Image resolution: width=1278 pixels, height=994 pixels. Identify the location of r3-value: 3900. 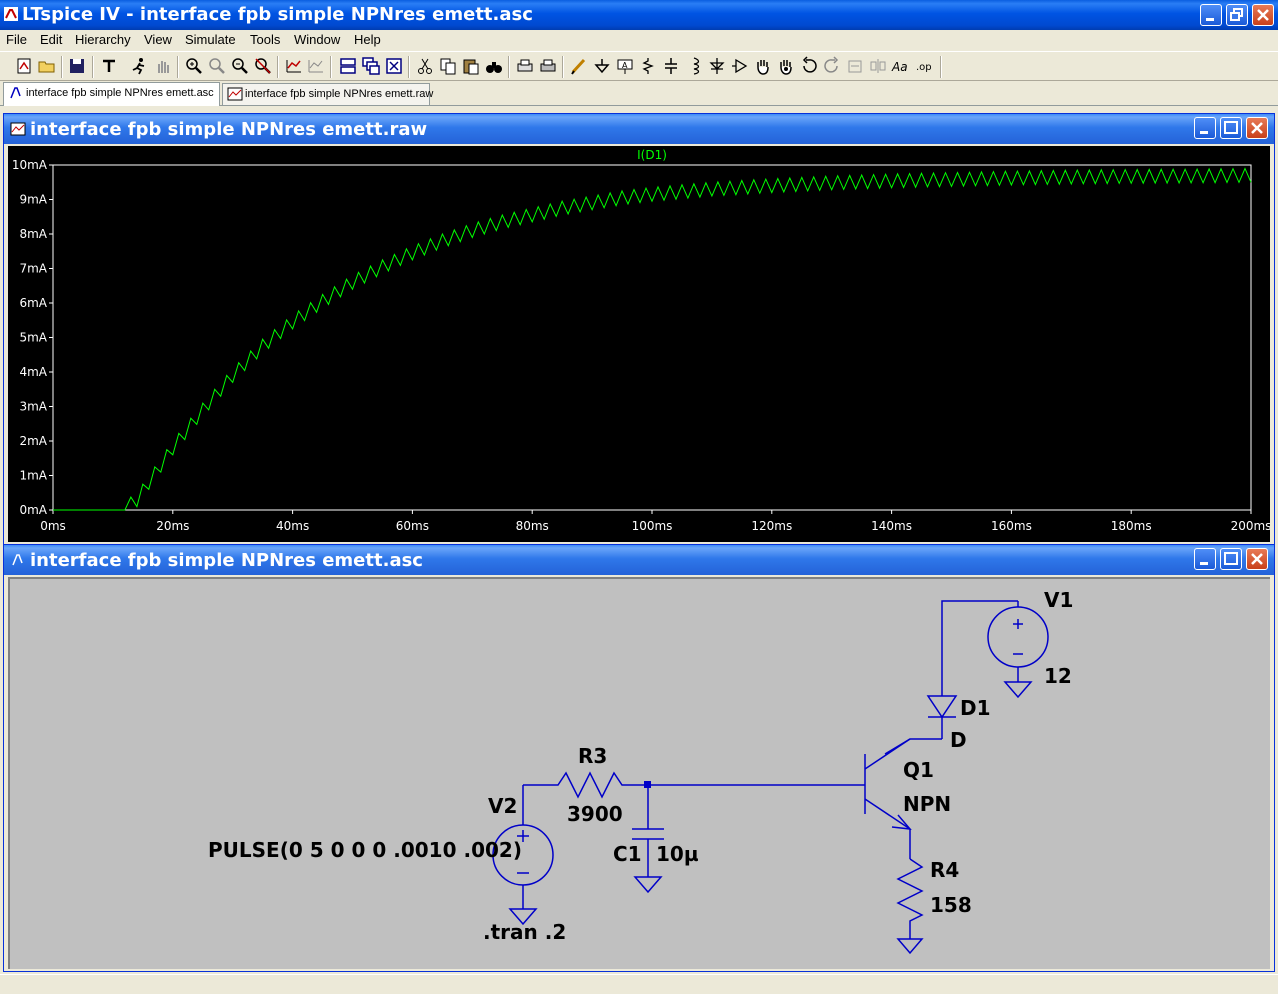
(595, 814).